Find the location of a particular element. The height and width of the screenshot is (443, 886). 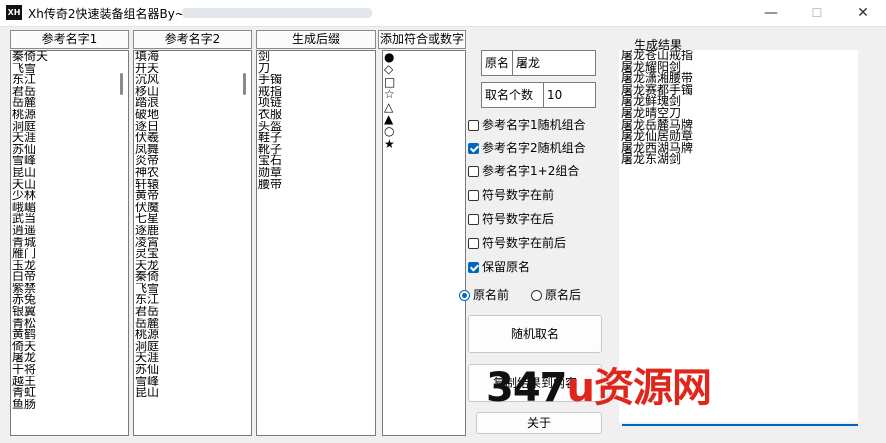

symbol-both-checkbox: 符号数字在前后 is located at coordinates (517, 243).